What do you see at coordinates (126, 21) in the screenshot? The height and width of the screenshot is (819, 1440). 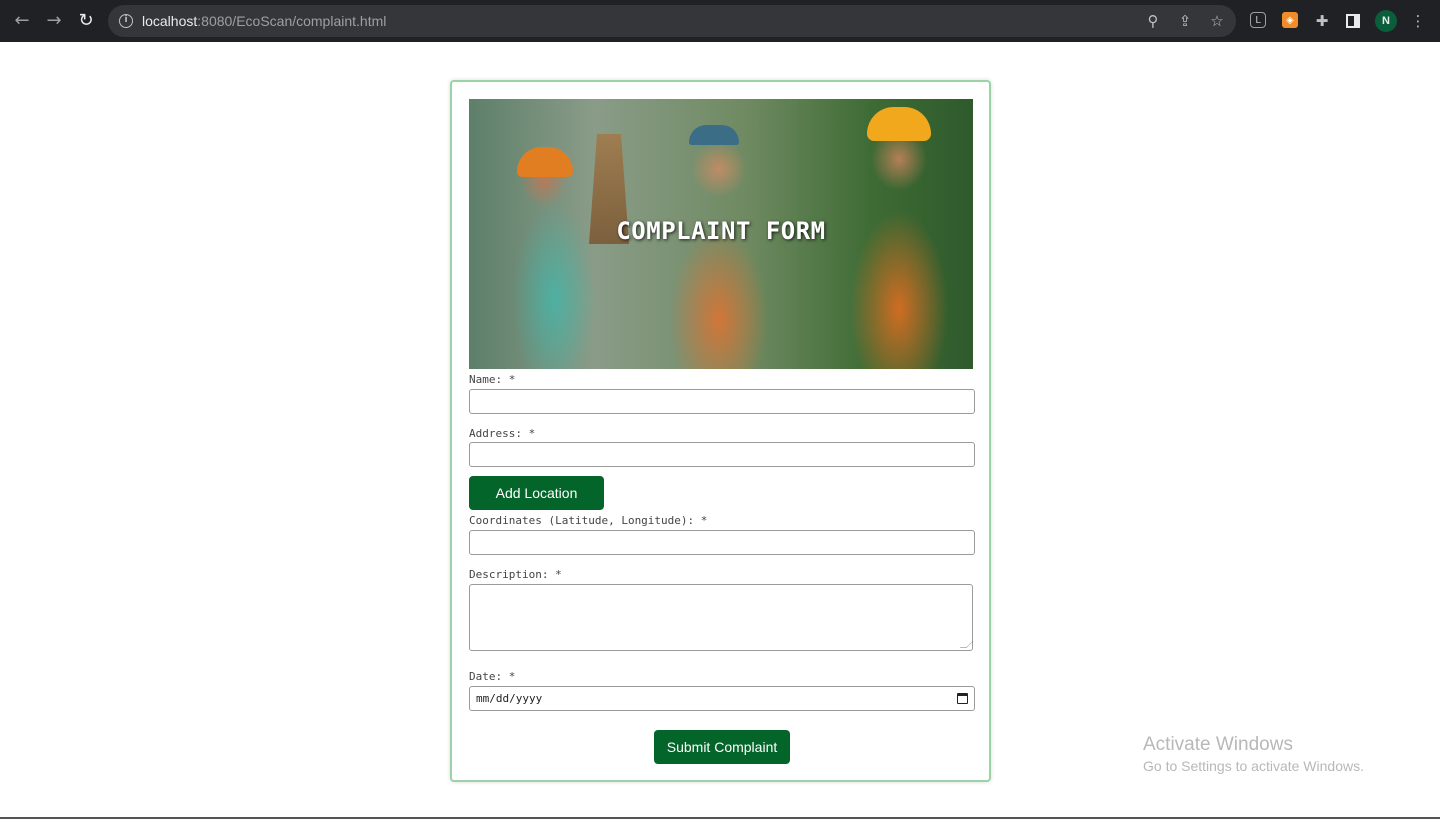 I see `site-info-icon: i` at bounding box center [126, 21].